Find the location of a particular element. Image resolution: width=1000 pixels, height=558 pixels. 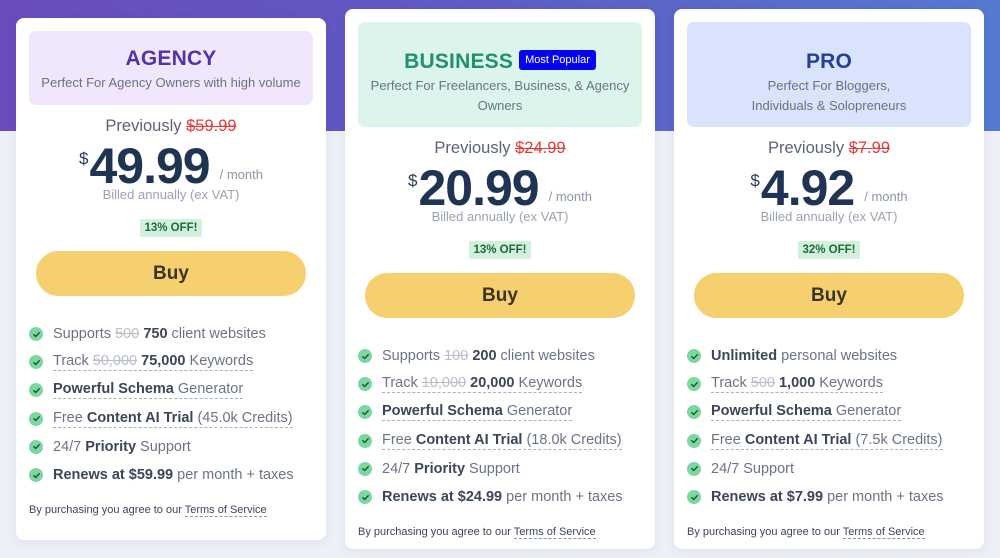

feature-text-part: Generator is located at coordinates (208, 389).